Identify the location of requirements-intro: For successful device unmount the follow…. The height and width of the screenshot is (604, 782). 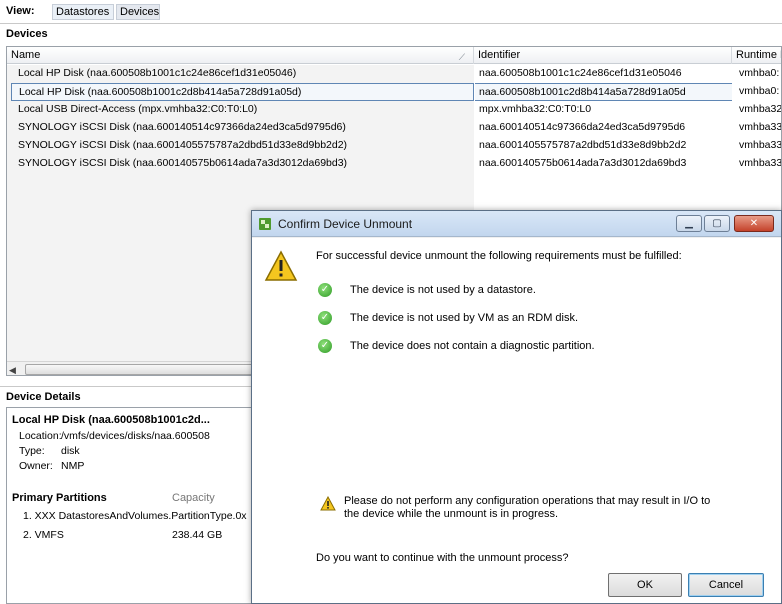
(499, 256).